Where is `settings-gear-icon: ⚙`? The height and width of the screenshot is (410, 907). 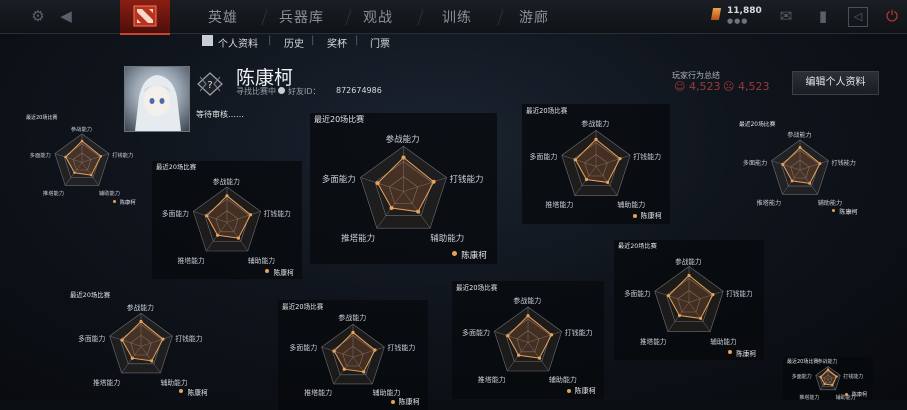 settings-gear-icon: ⚙ is located at coordinates (38, 16).